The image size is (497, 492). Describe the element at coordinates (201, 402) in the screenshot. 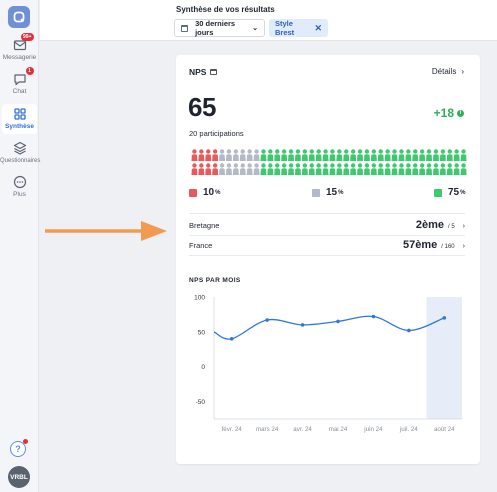

I see `y-tick-label: -50` at that location.